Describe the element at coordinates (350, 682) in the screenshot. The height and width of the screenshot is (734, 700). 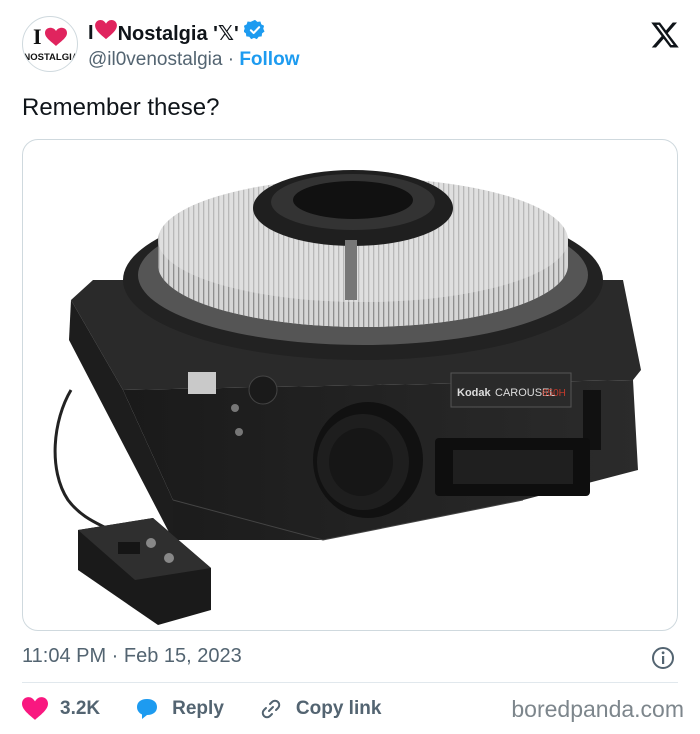
I see `divider` at that location.